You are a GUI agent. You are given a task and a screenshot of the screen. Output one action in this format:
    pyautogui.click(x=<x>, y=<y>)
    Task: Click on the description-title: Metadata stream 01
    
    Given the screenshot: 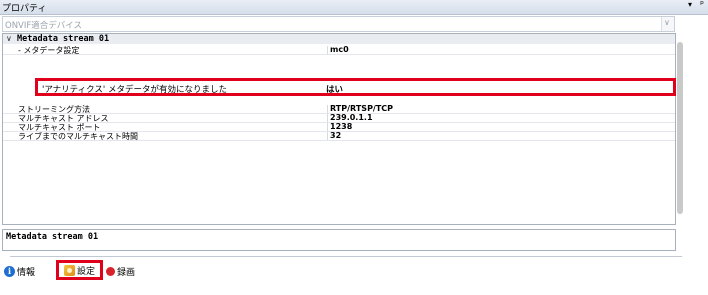 What is the action you would take?
    pyautogui.click(x=52, y=237)
    